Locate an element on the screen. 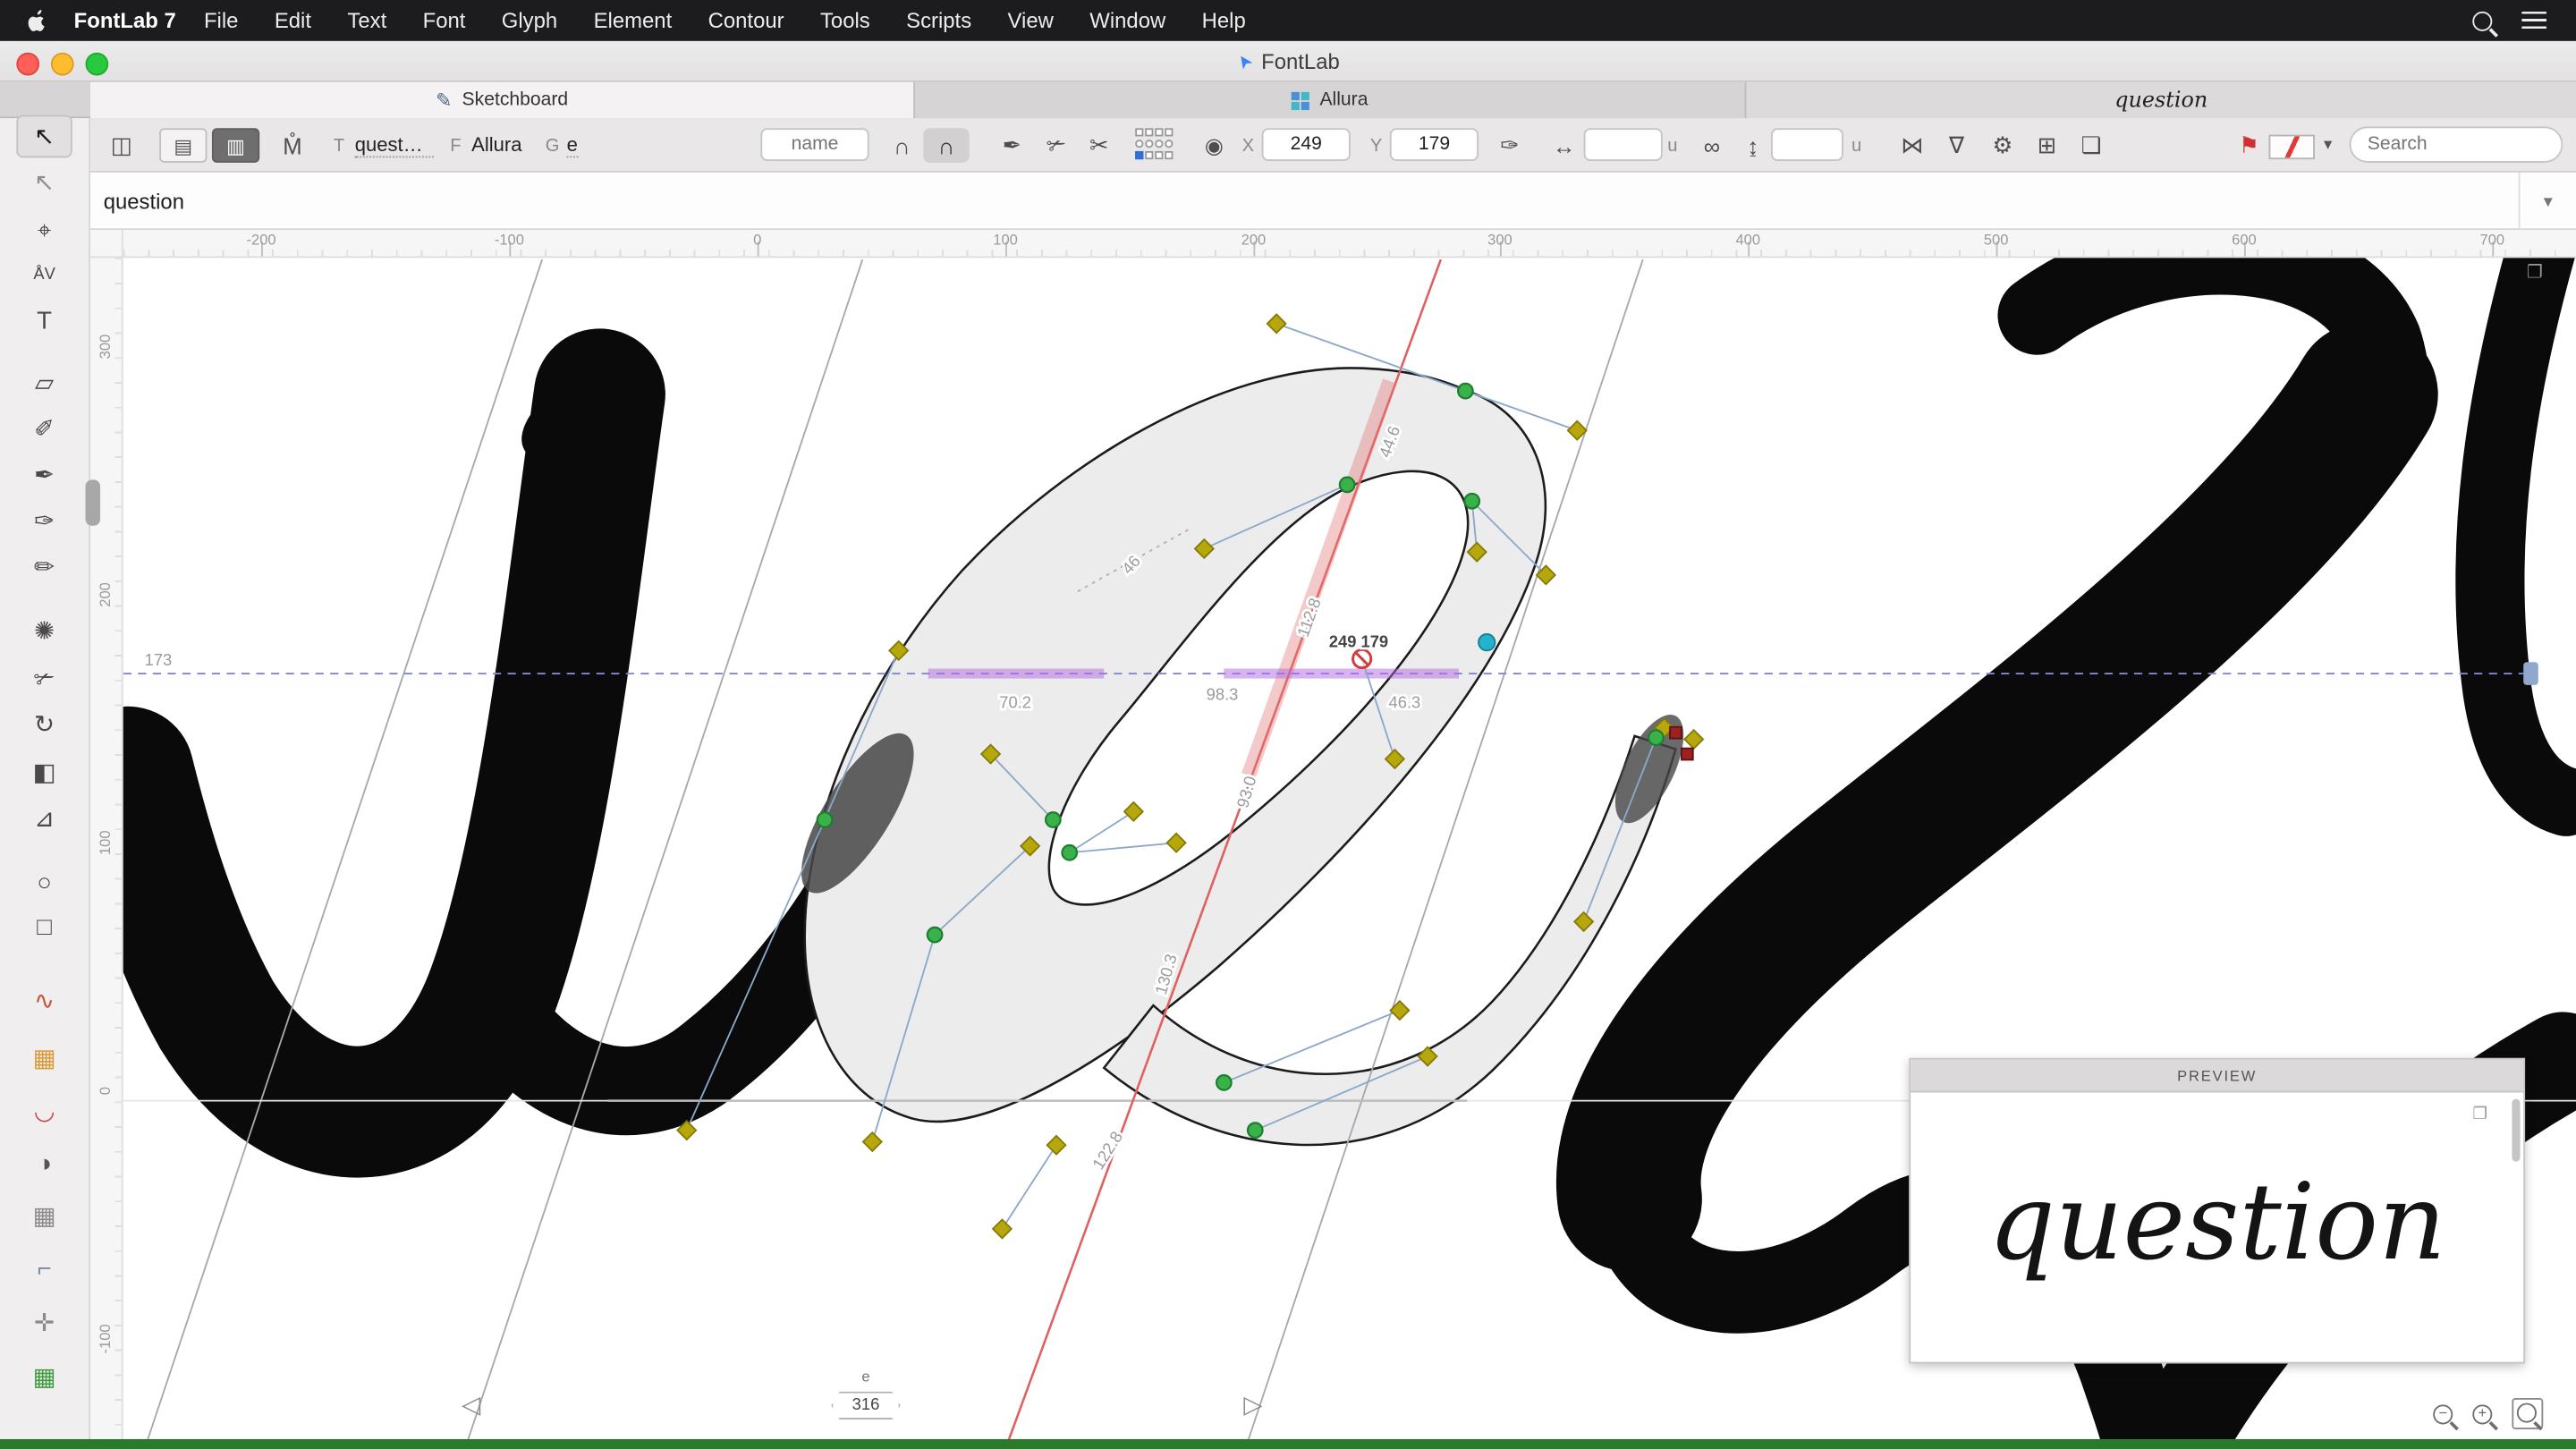 This screenshot has height=1449, width=2576. arc-tool-icon: ∩ is located at coordinates (901, 145).